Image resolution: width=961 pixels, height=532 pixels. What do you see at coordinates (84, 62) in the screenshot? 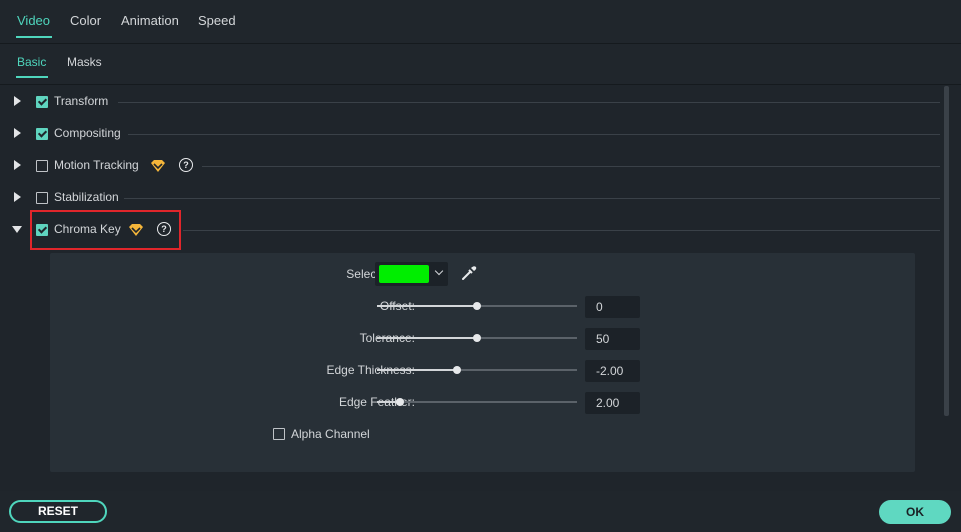
I see `subtab-masks: Masks` at bounding box center [84, 62].